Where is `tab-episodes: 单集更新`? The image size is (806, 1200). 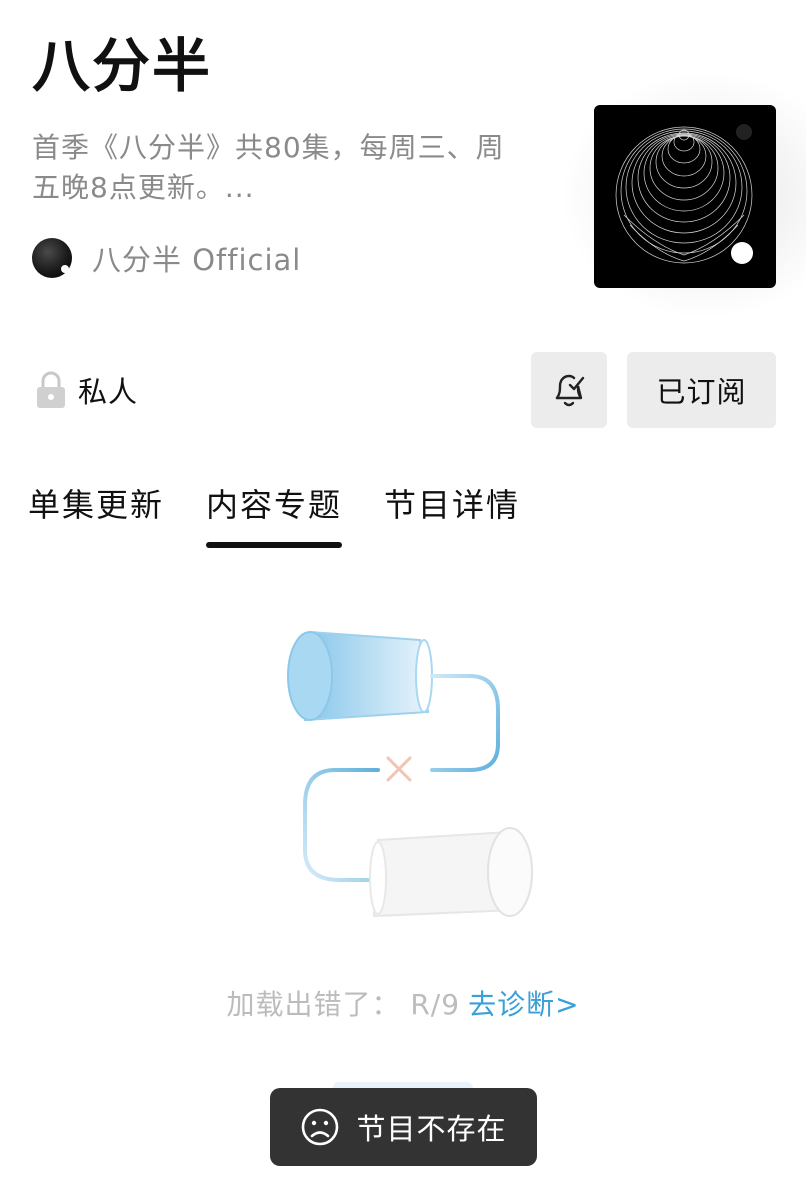 tab-episodes: 单集更新 is located at coordinates (96, 505).